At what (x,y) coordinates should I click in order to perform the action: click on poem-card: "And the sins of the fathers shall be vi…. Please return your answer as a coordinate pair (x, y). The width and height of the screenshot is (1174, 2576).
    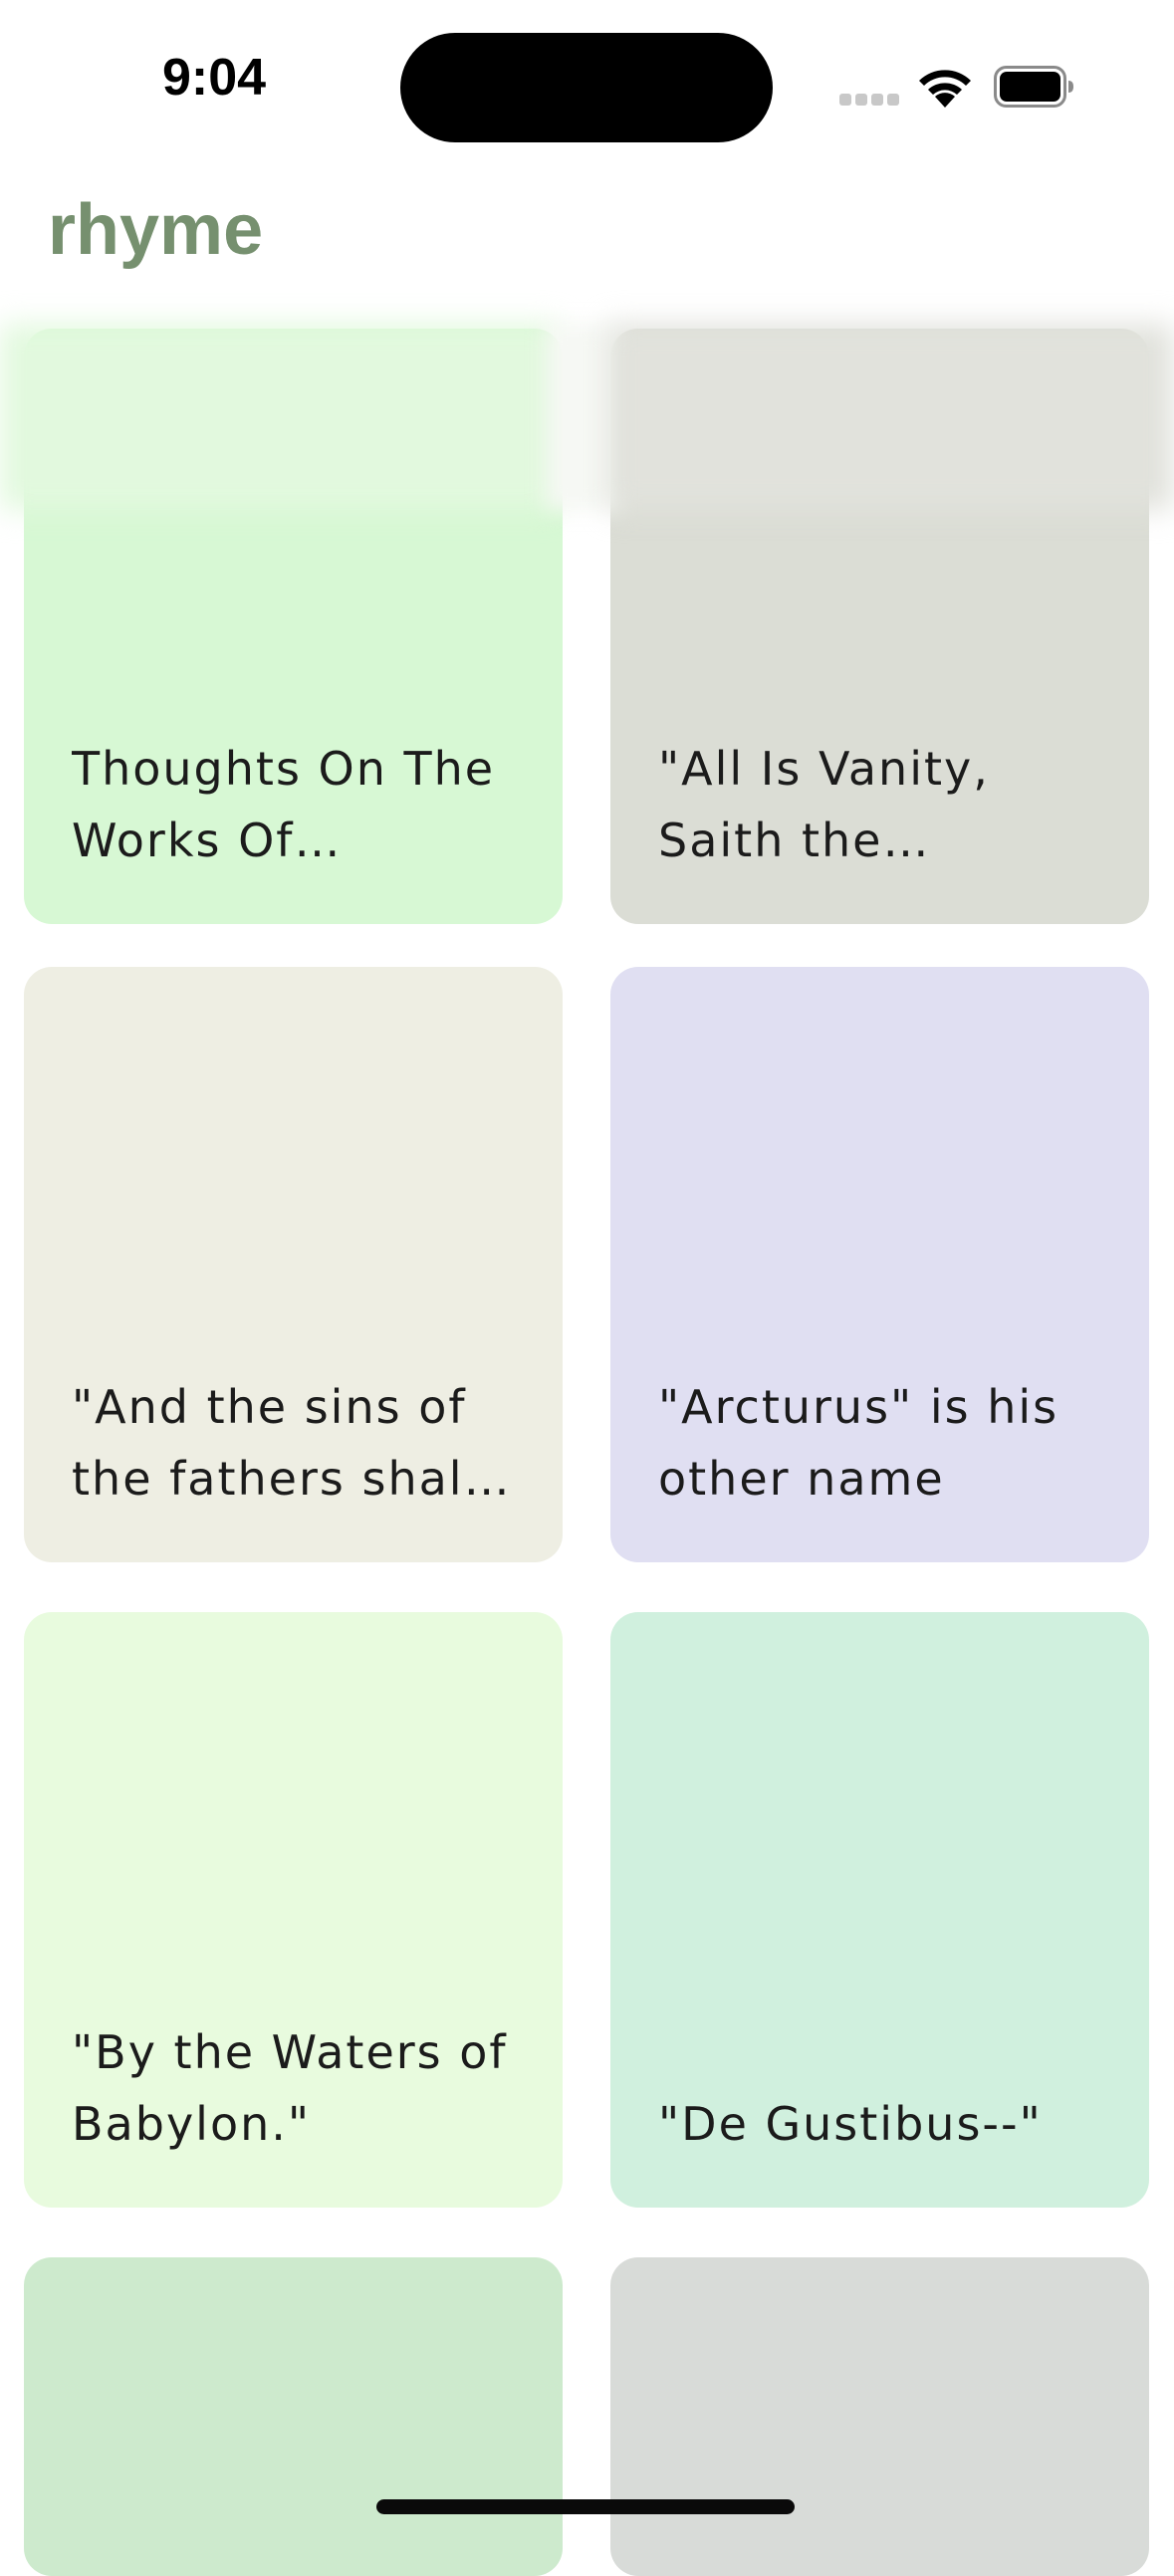
    Looking at the image, I should click on (293, 1264).